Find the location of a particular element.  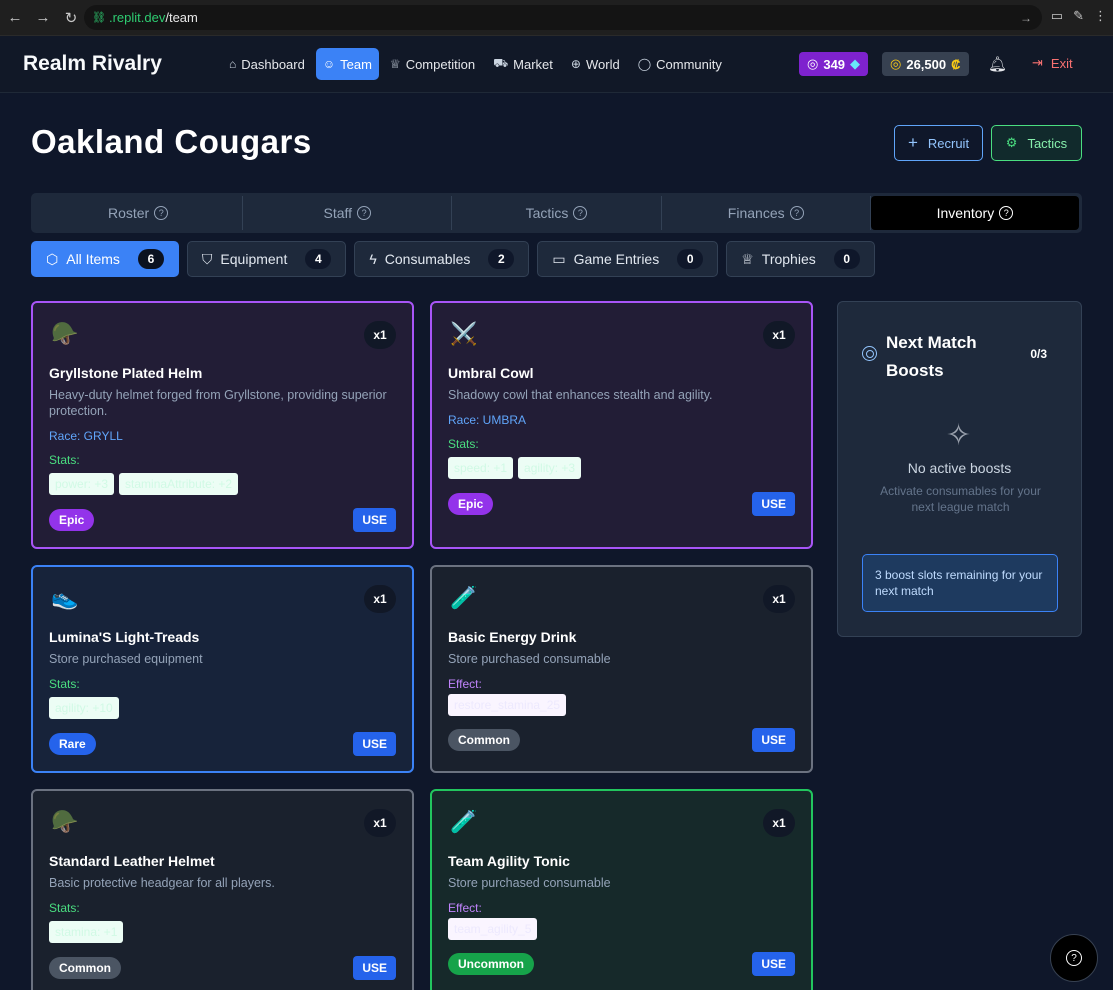

nav-market: ⛟ Market is located at coordinates (523, 64).